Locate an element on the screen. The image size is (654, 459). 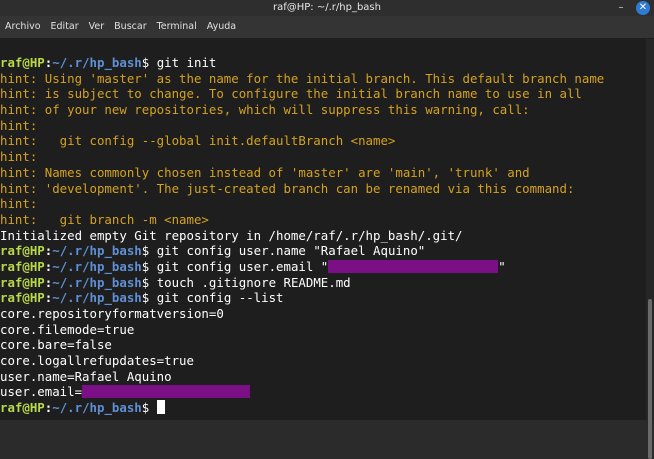
hint-line: hint: git branch -m <name> is located at coordinates (104, 219).